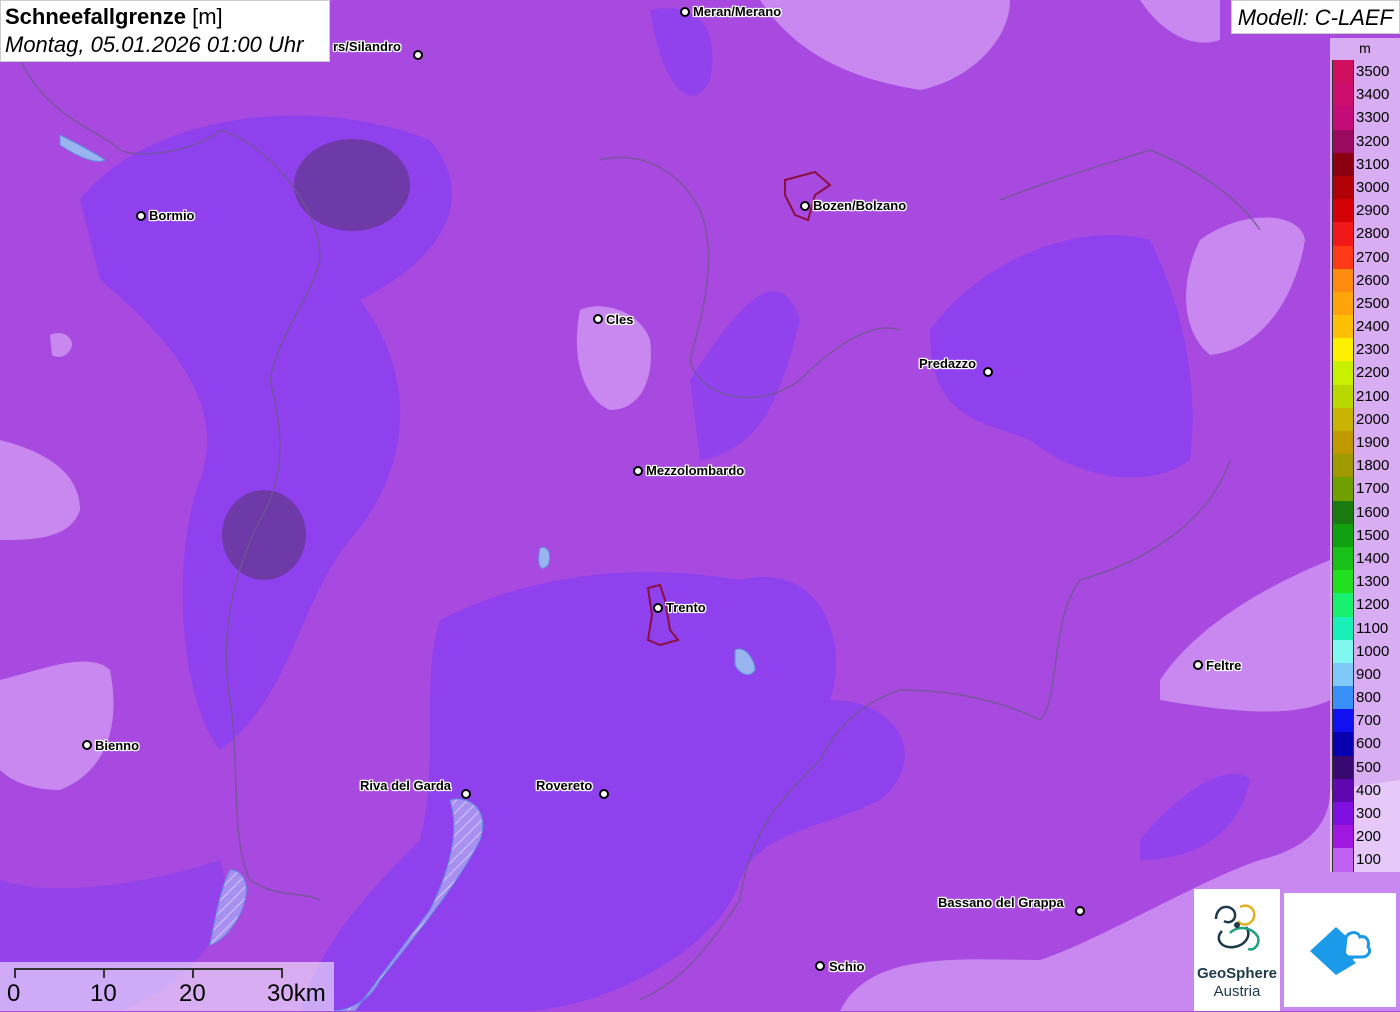 The width and height of the screenshot is (1400, 1012). Describe the element at coordinates (737, 11) in the screenshot. I see `city-label-meran: Meran/Merano` at that location.